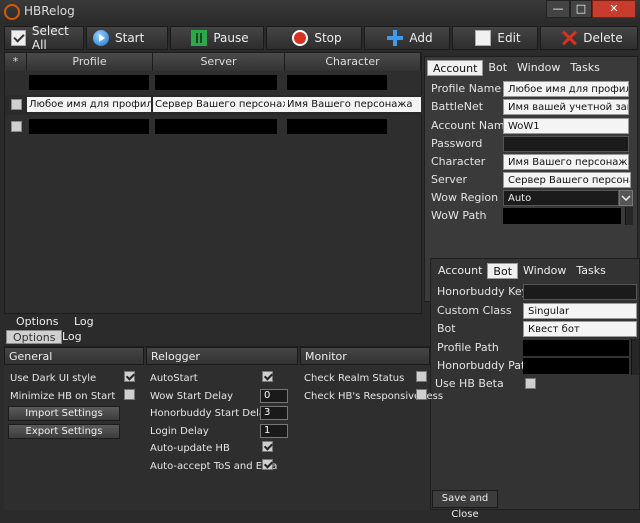 This screenshot has width=640, height=523. I want to click on dark-ui-checkbox, so click(129, 376).